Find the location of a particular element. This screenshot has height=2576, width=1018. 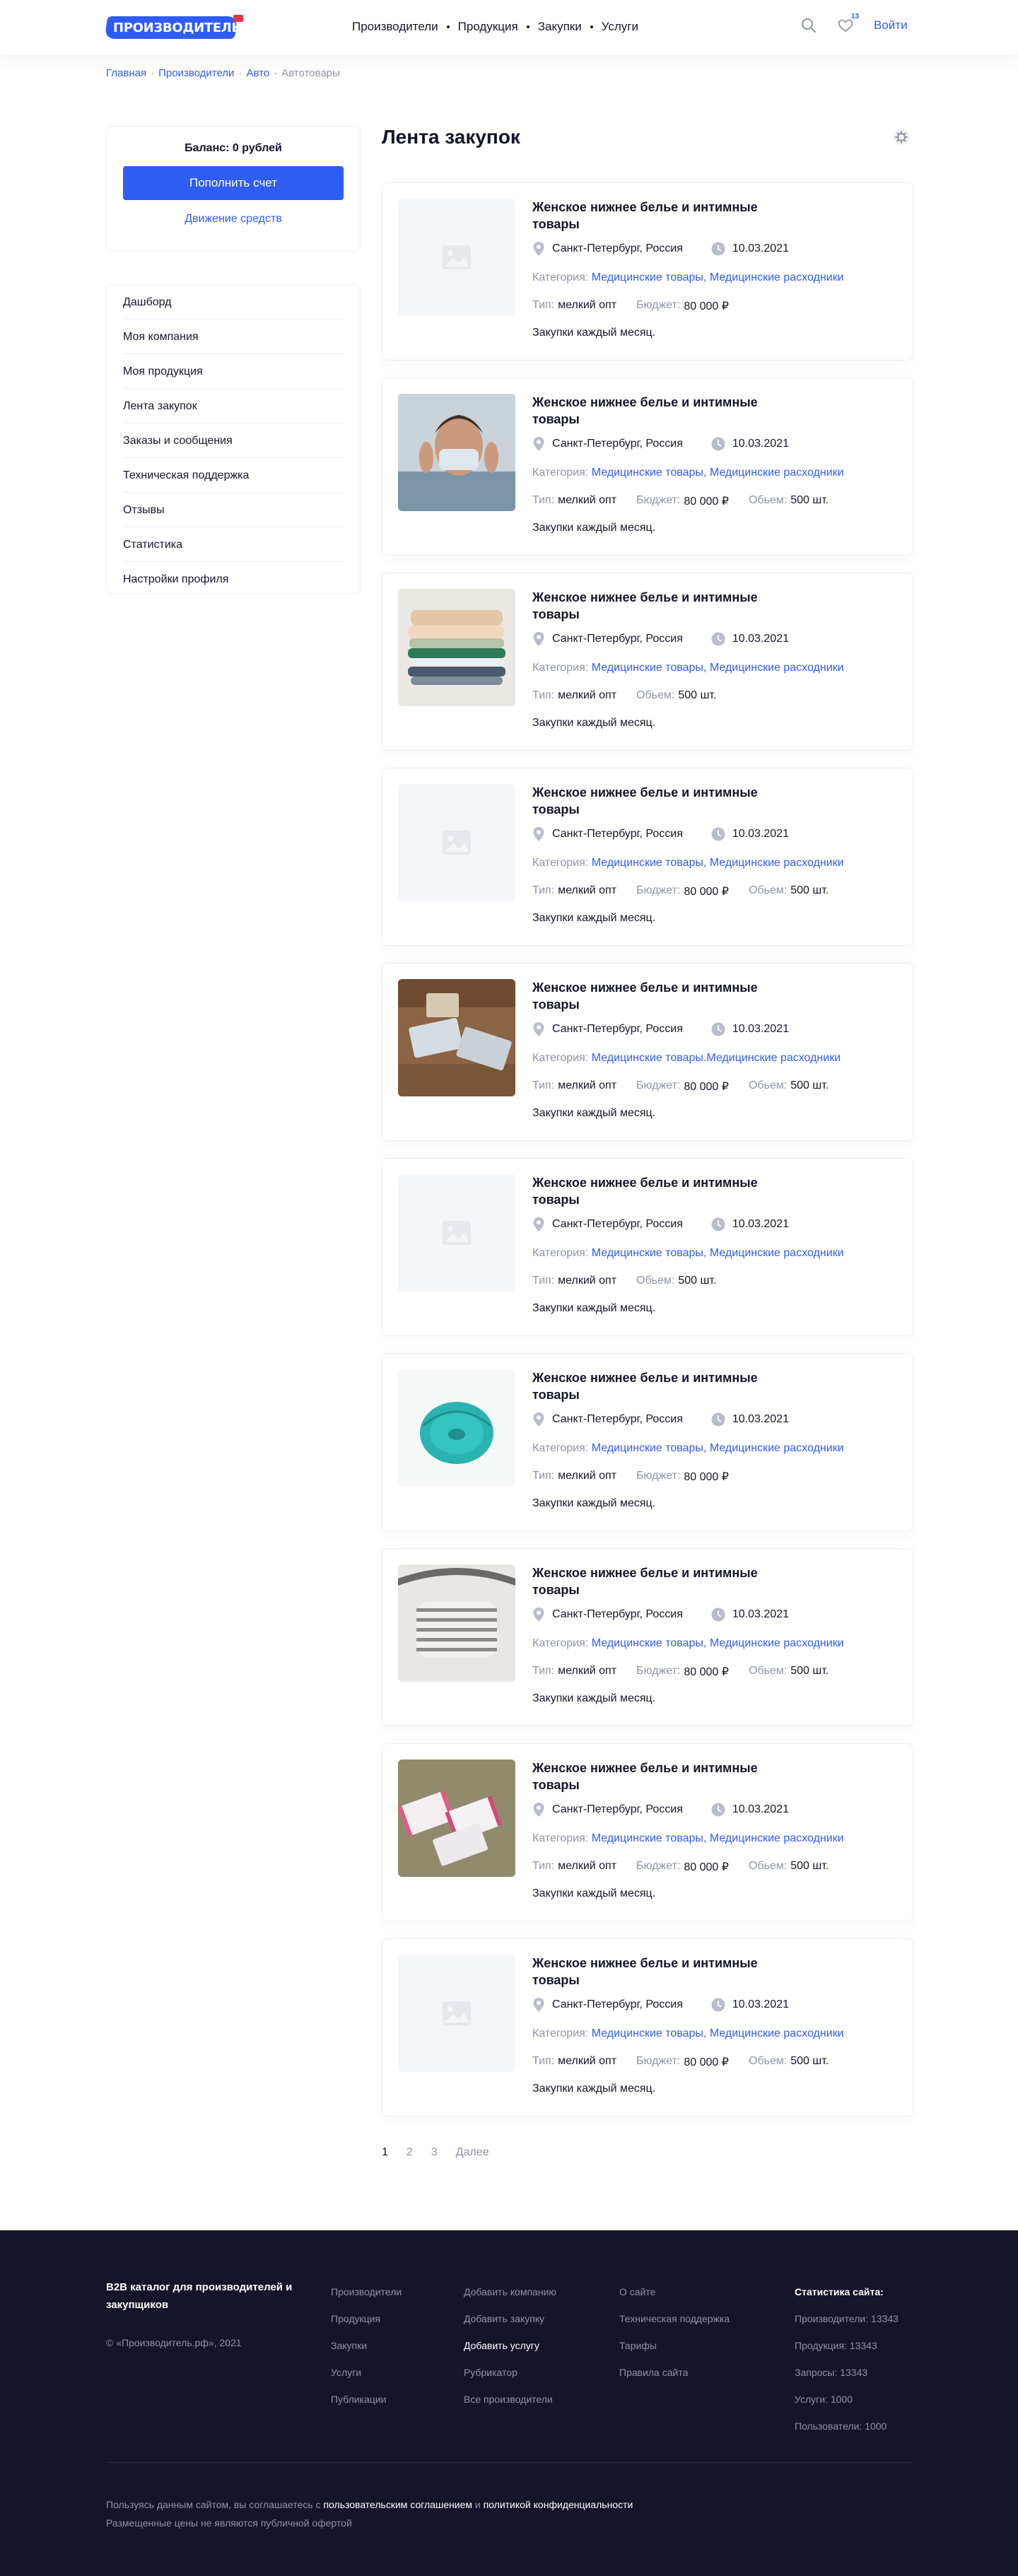

nav-item-services: Услуги is located at coordinates (620, 27).